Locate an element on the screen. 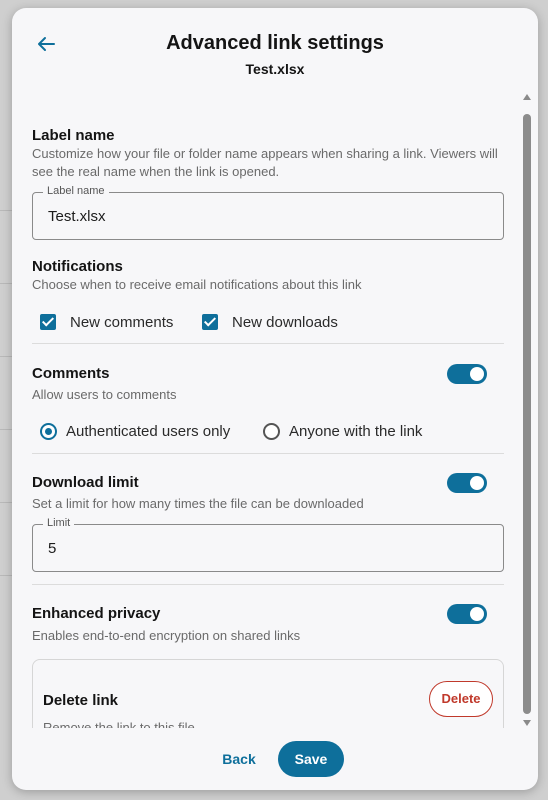 Image resolution: width=548 pixels, height=800 pixels. new-downloads-checkbox is located at coordinates (210, 322).